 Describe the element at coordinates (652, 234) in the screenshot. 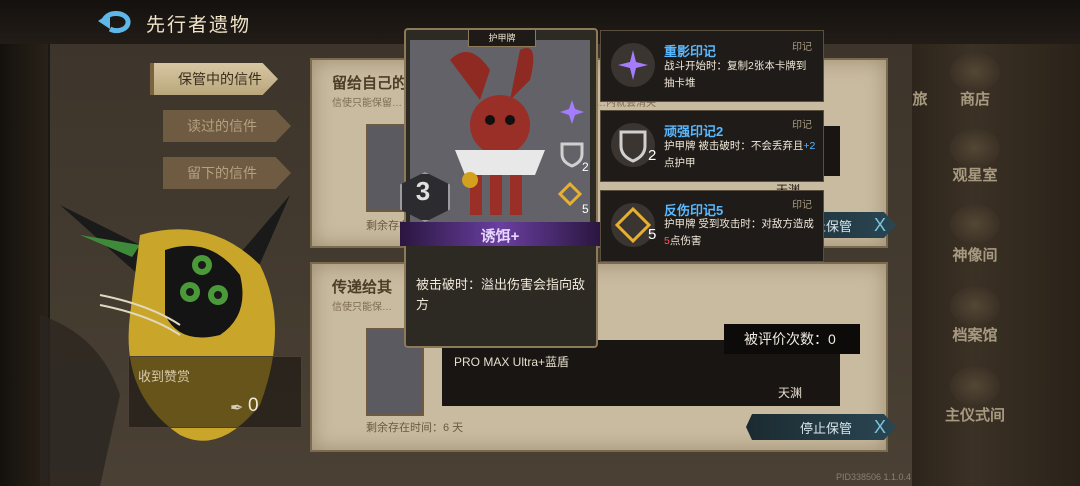

I see `thorns-mark-count: 5` at that location.